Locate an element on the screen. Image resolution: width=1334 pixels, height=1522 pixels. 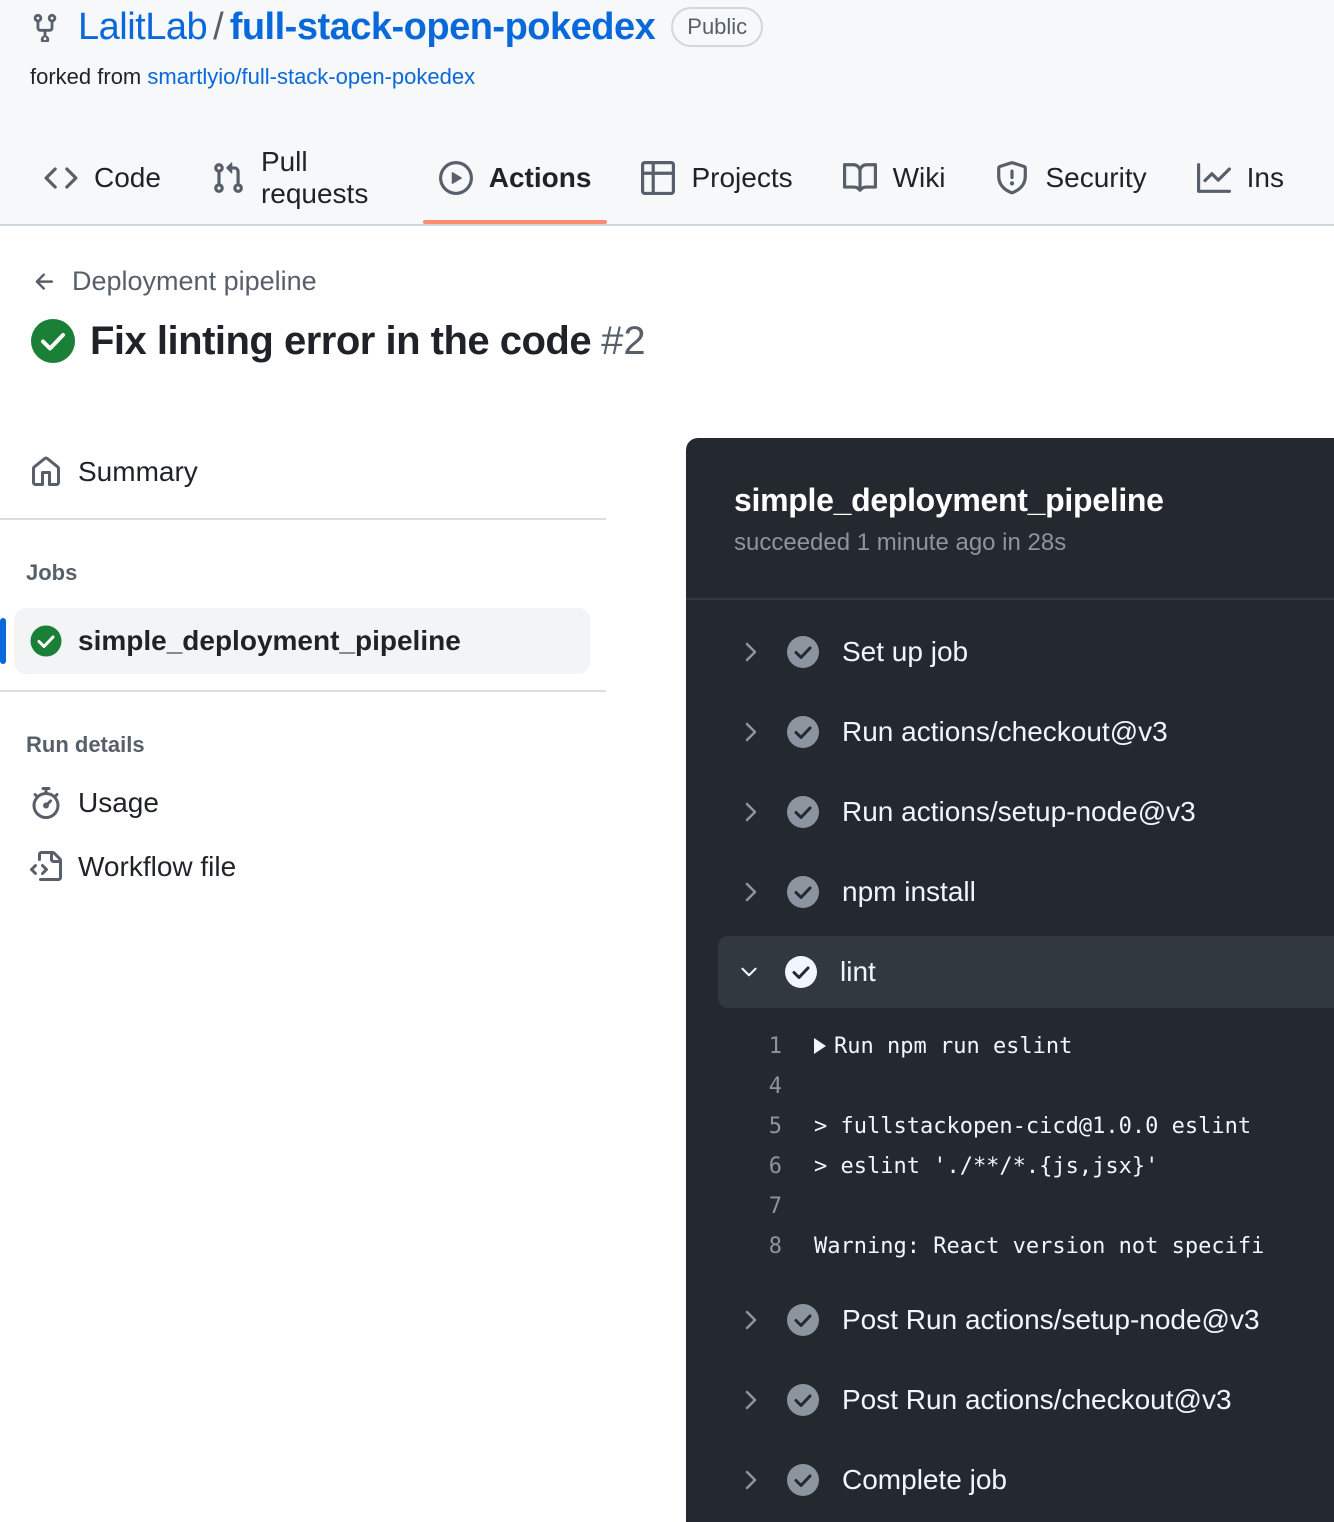
step-row-expanded: lint is located at coordinates (1026, 972).